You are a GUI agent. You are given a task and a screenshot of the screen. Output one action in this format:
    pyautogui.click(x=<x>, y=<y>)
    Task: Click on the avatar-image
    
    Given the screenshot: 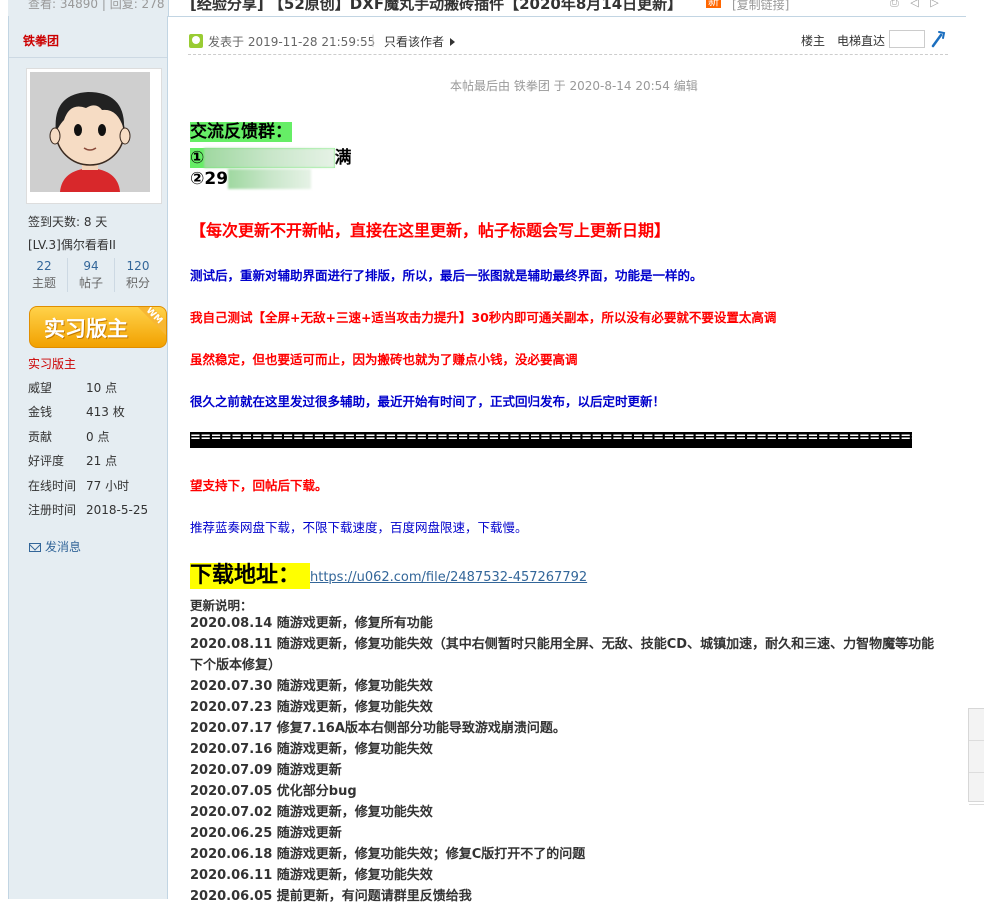 What is the action you would take?
    pyautogui.click(x=90, y=132)
    